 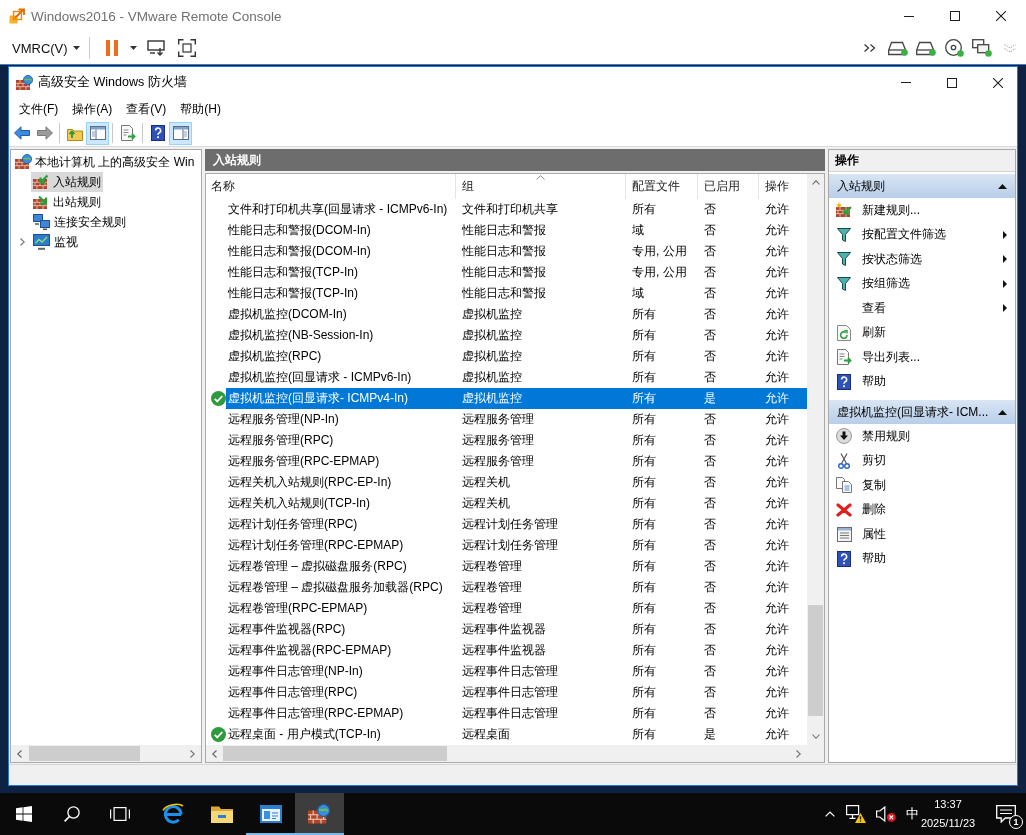 What do you see at coordinates (92, 109) in the screenshot?
I see `menu-item: 操作(A)` at bounding box center [92, 109].